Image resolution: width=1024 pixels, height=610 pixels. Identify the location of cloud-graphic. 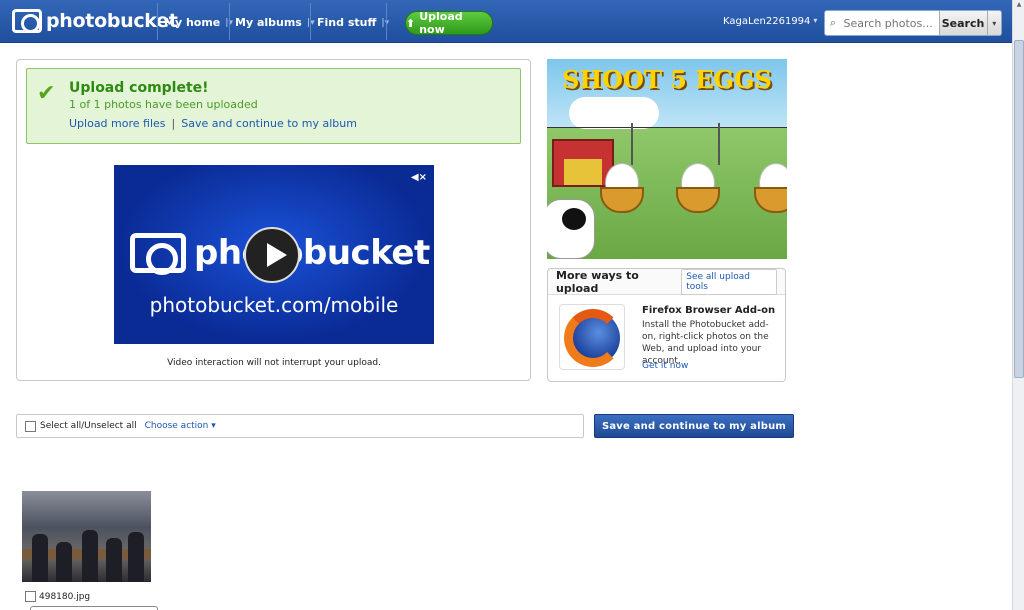
(614, 113).